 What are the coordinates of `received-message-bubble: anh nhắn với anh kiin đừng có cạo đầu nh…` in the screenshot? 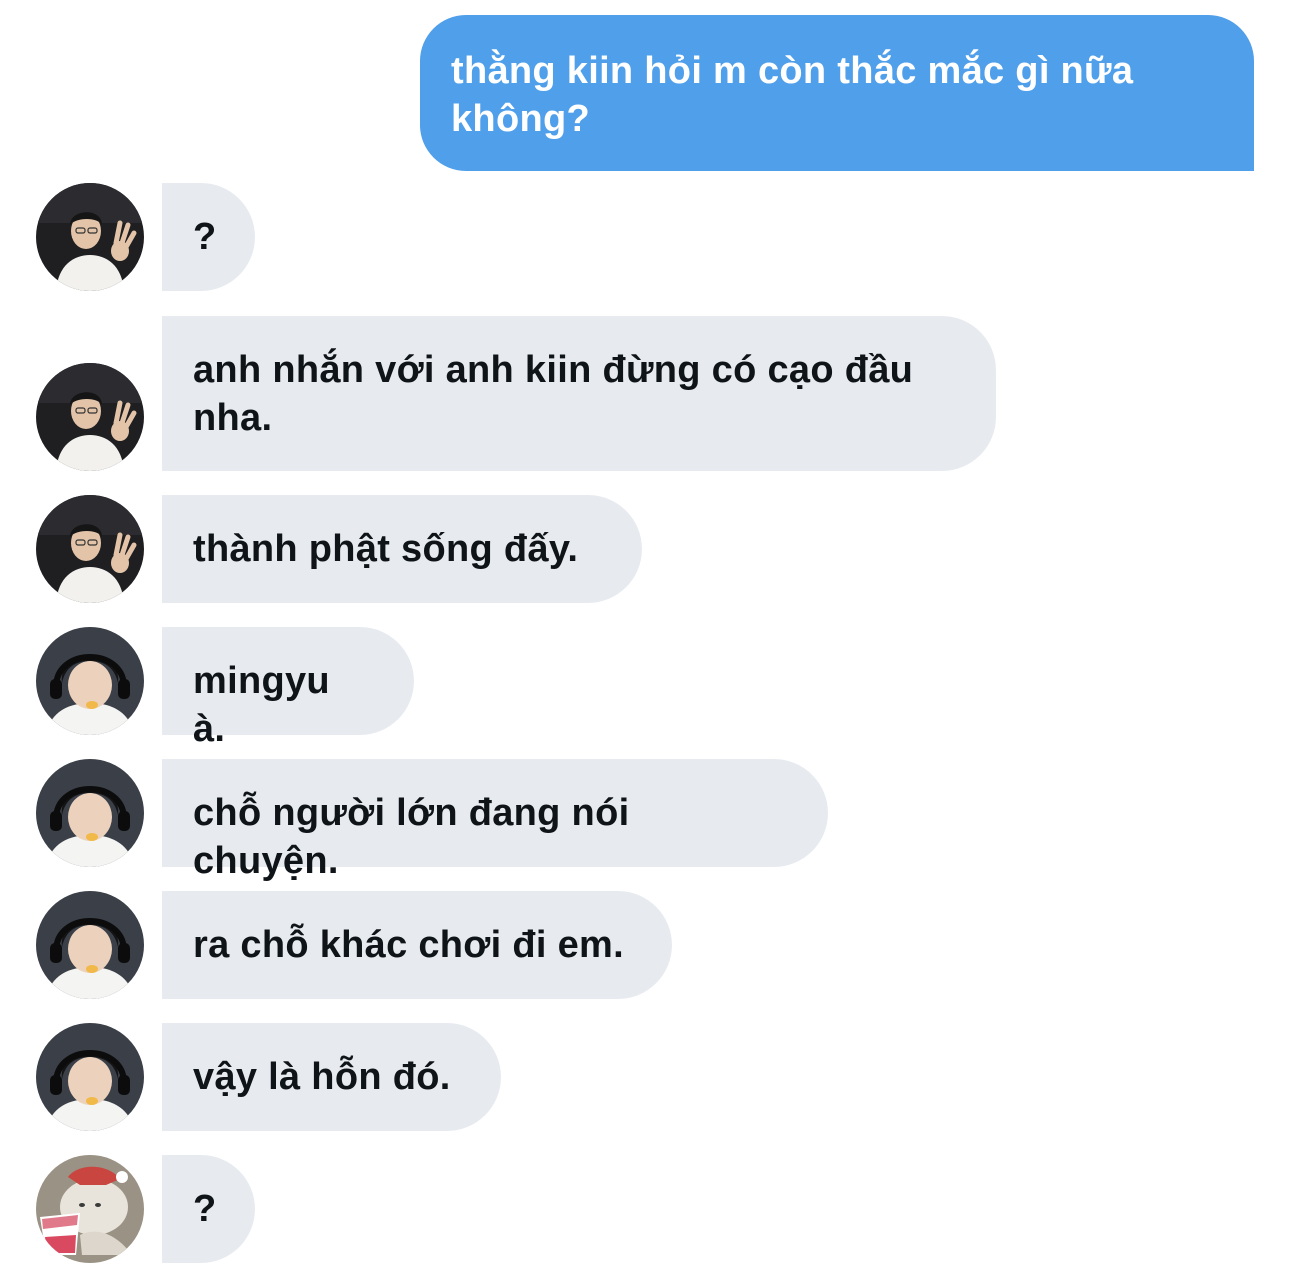 It's located at (579, 393).